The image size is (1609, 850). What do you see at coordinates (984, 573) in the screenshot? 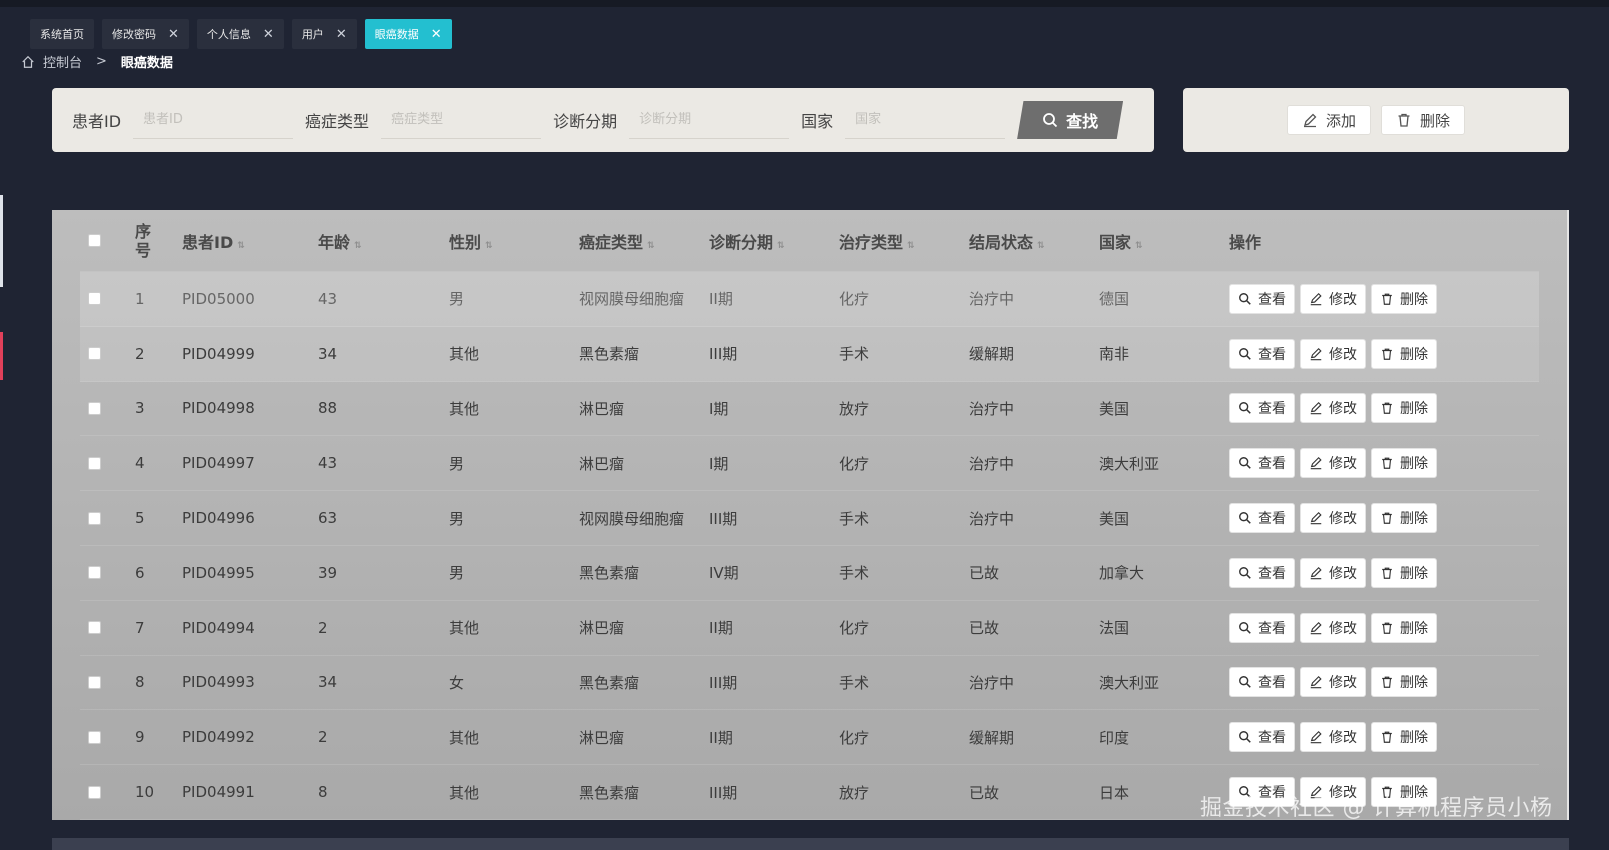
I see `cell-outcome: 已故` at bounding box center [984, 573].